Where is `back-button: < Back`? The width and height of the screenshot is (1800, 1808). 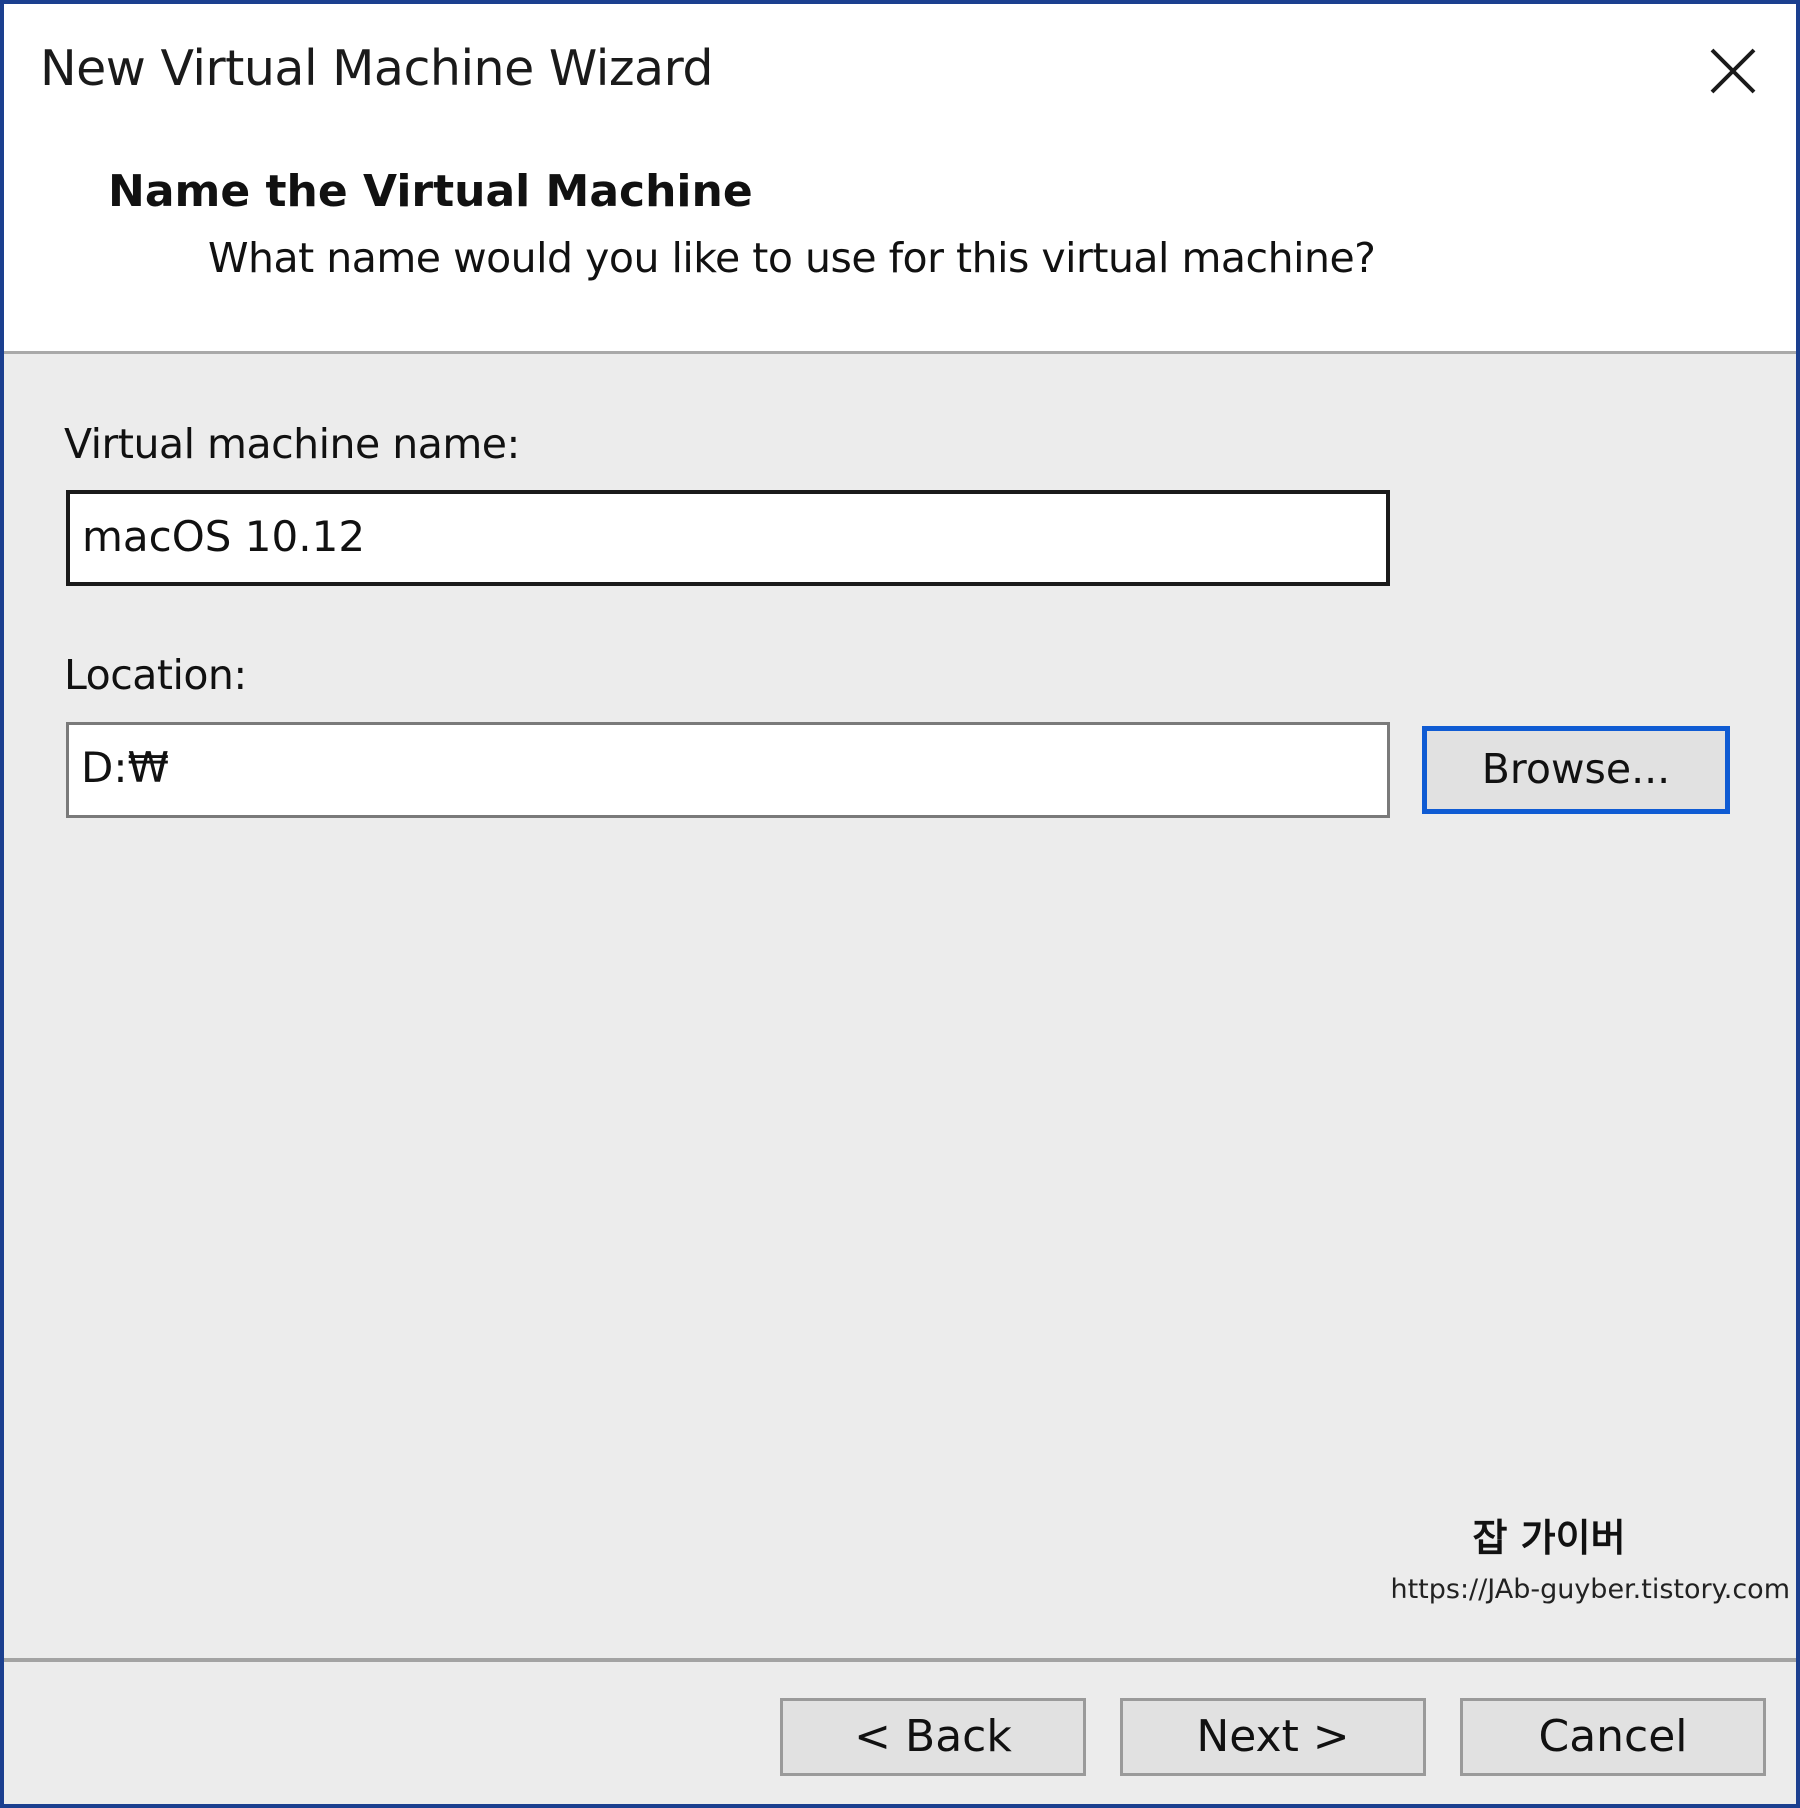
back-button: < Back is located at coordinates (933, 1737).